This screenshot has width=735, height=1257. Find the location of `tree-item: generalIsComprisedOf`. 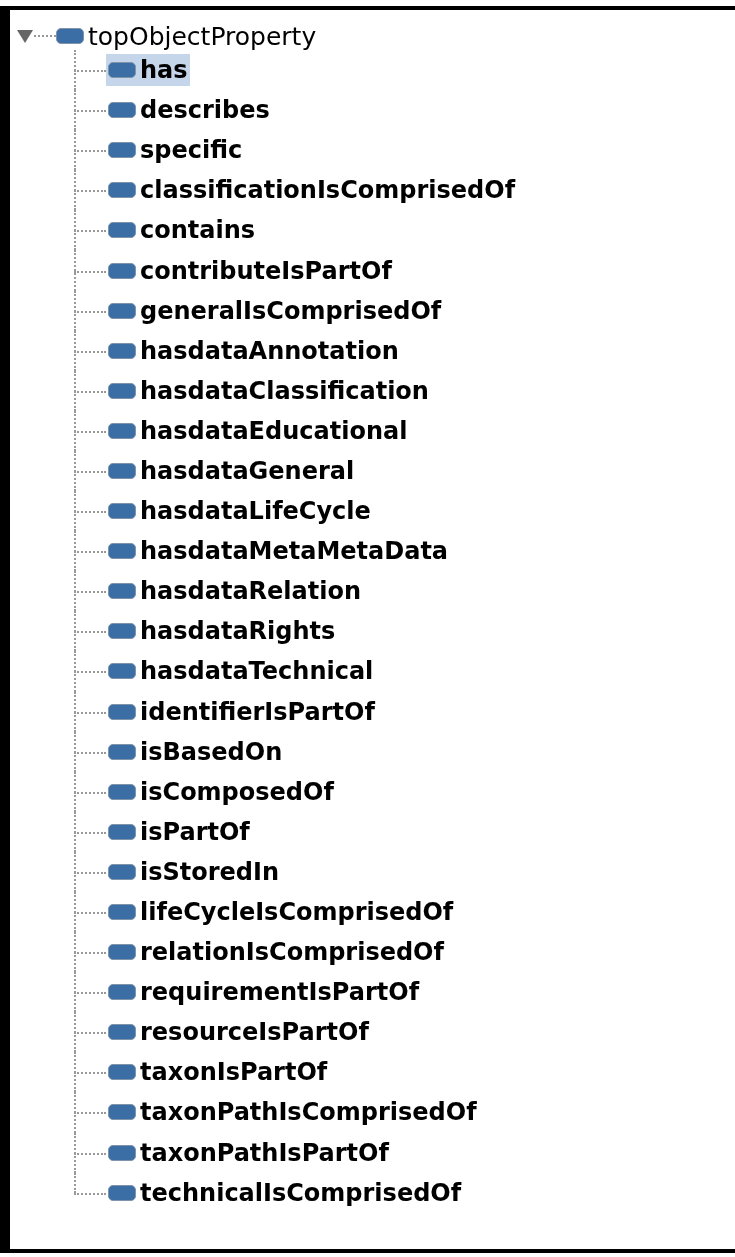

tree-item: generalIsComprisedOf is located at coordinates (275, 310).